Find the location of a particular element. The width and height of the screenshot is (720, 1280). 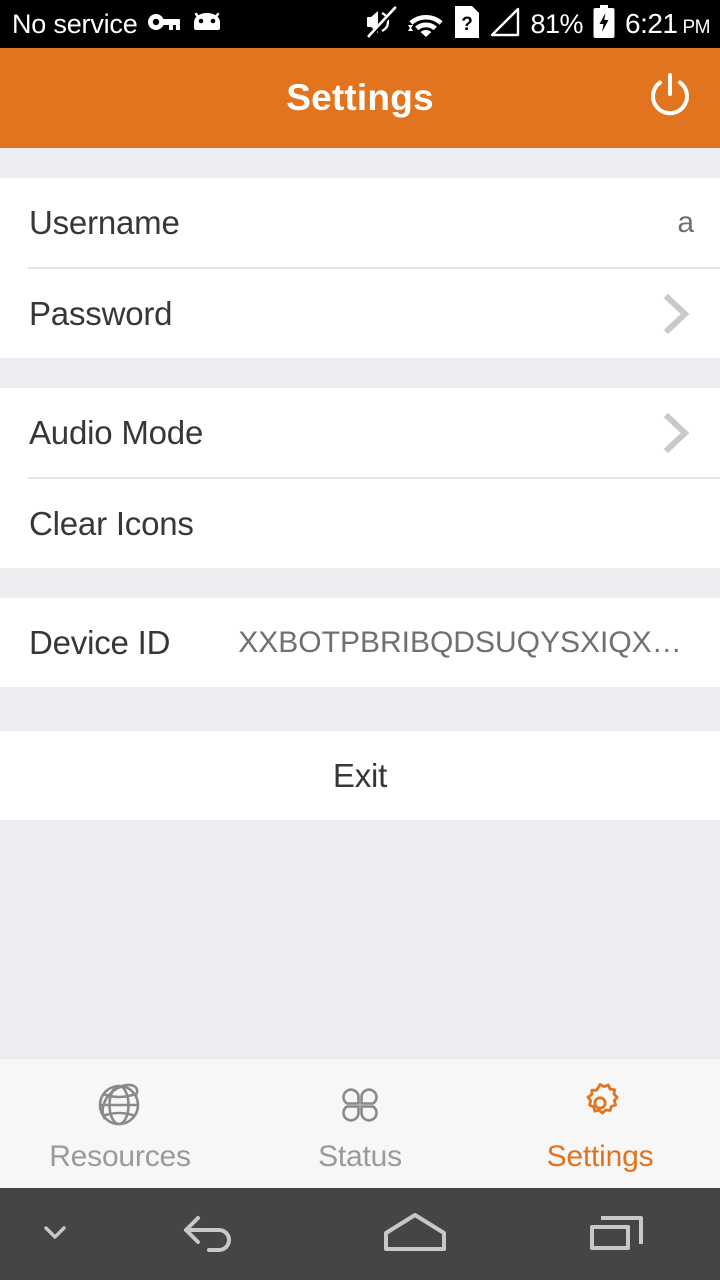

tab-settings: Settings is located at coordinates (600, 1123).